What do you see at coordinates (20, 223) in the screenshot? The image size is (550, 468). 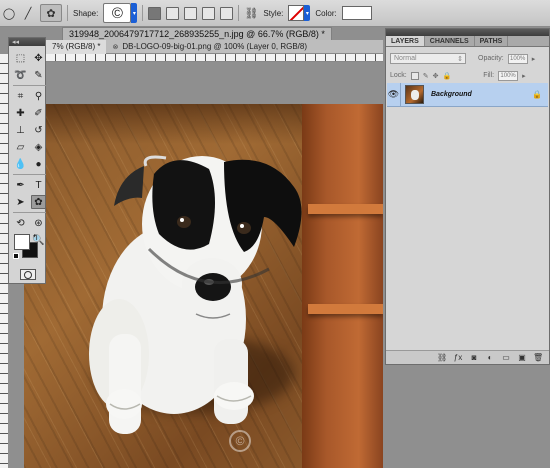 I see `3d-rotate-tool-icon: ⟲` at bounding box center [20, 223].